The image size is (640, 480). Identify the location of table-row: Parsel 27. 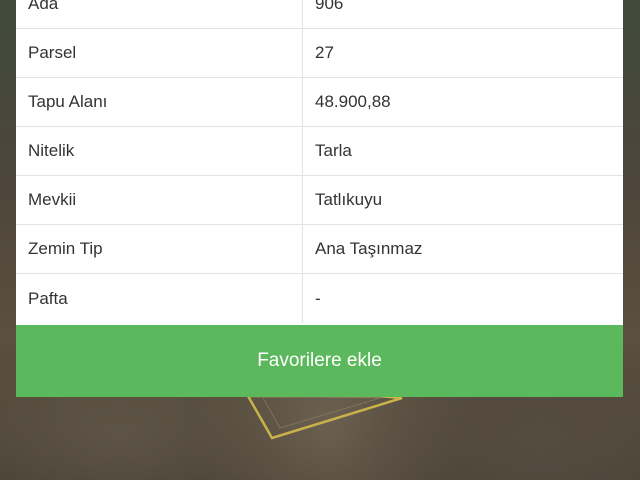
(319, 53).